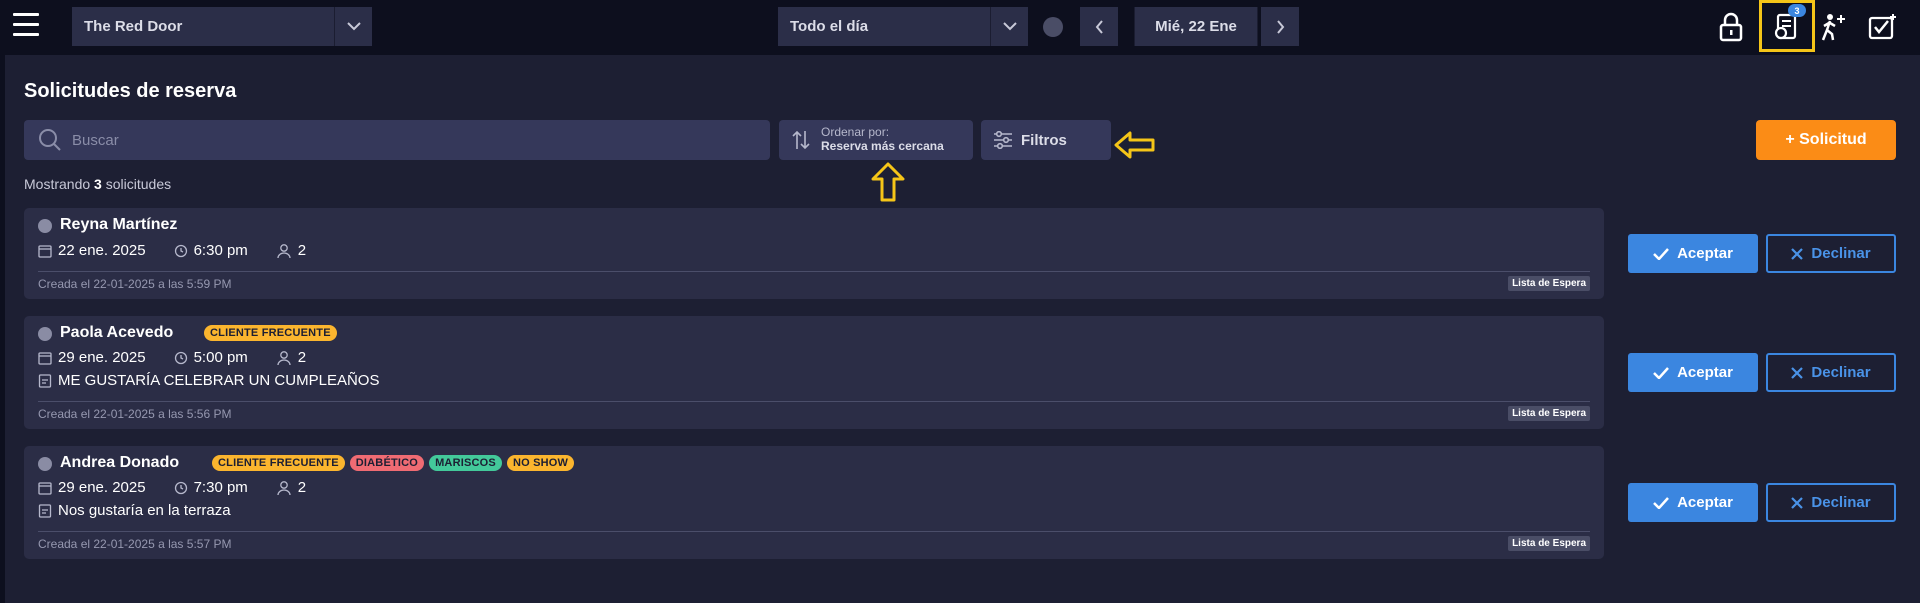  I want to click on sort-button: Ordenar por: Reserva más cercana, so click(876, 140).